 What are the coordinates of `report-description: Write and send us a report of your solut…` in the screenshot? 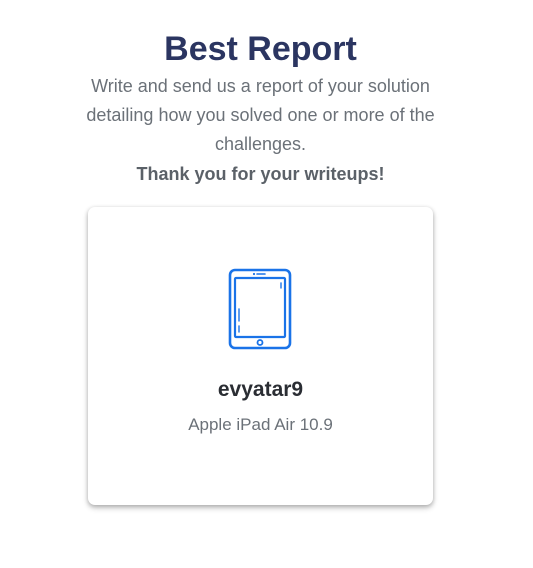 It's located at (260, 115).